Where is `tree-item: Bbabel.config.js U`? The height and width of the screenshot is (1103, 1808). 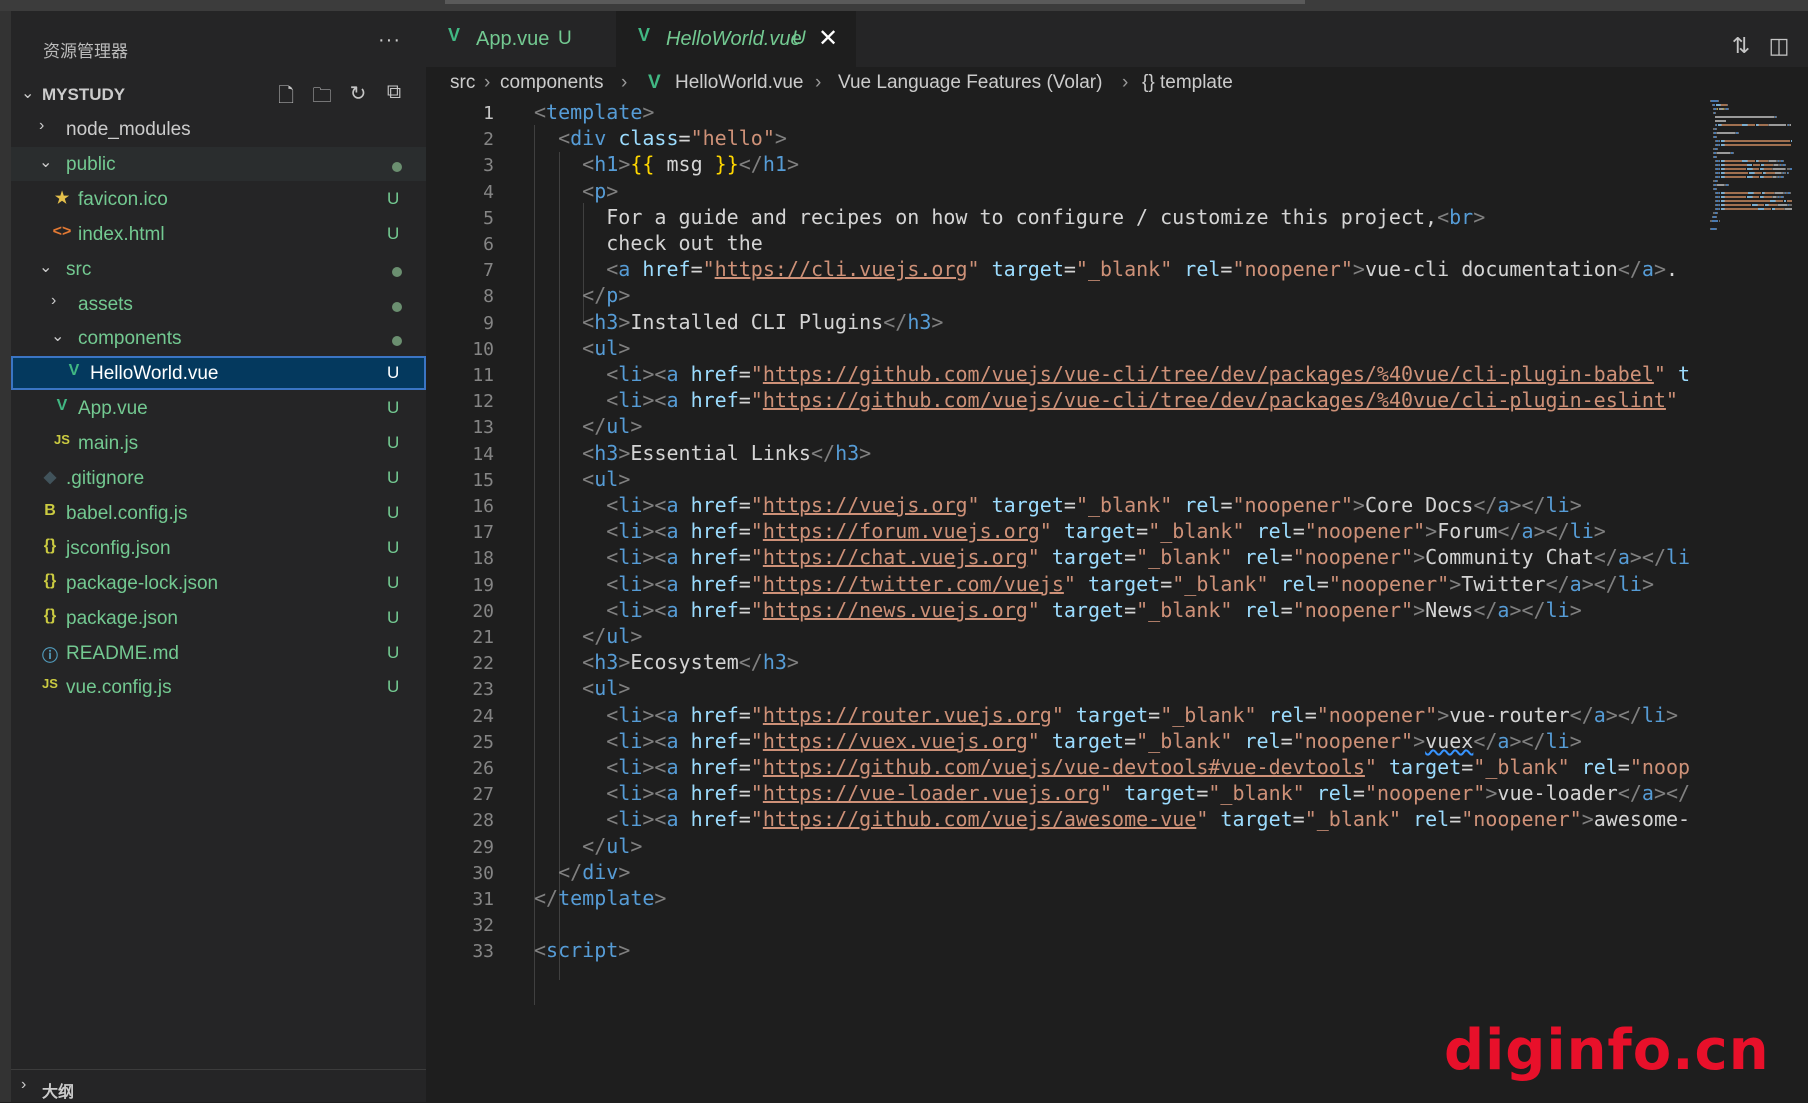
tree-item: Bbabel.config.js U is located at coordinates (218, 513).